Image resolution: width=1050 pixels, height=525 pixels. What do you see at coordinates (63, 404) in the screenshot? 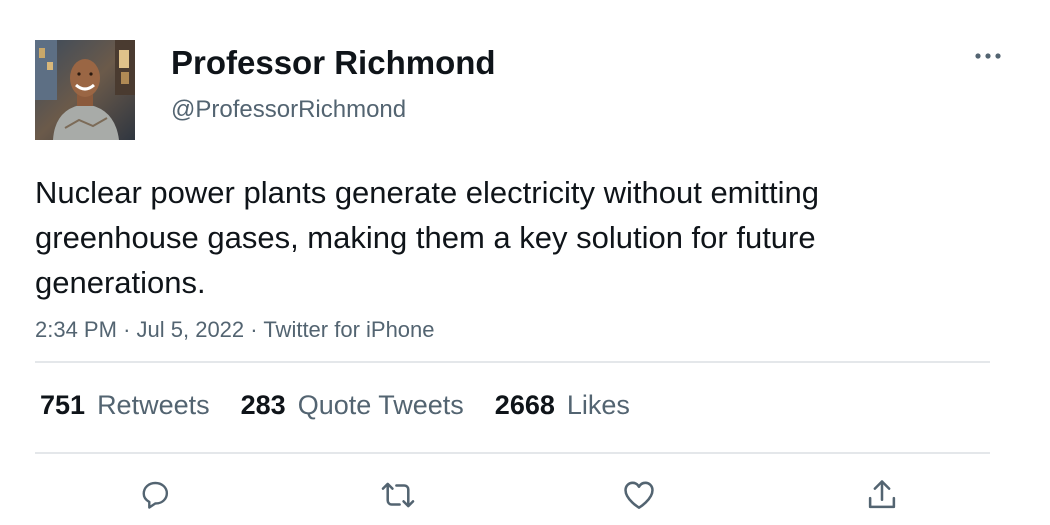
I see `retweets-count: 751` at bounding box center [63, 404].